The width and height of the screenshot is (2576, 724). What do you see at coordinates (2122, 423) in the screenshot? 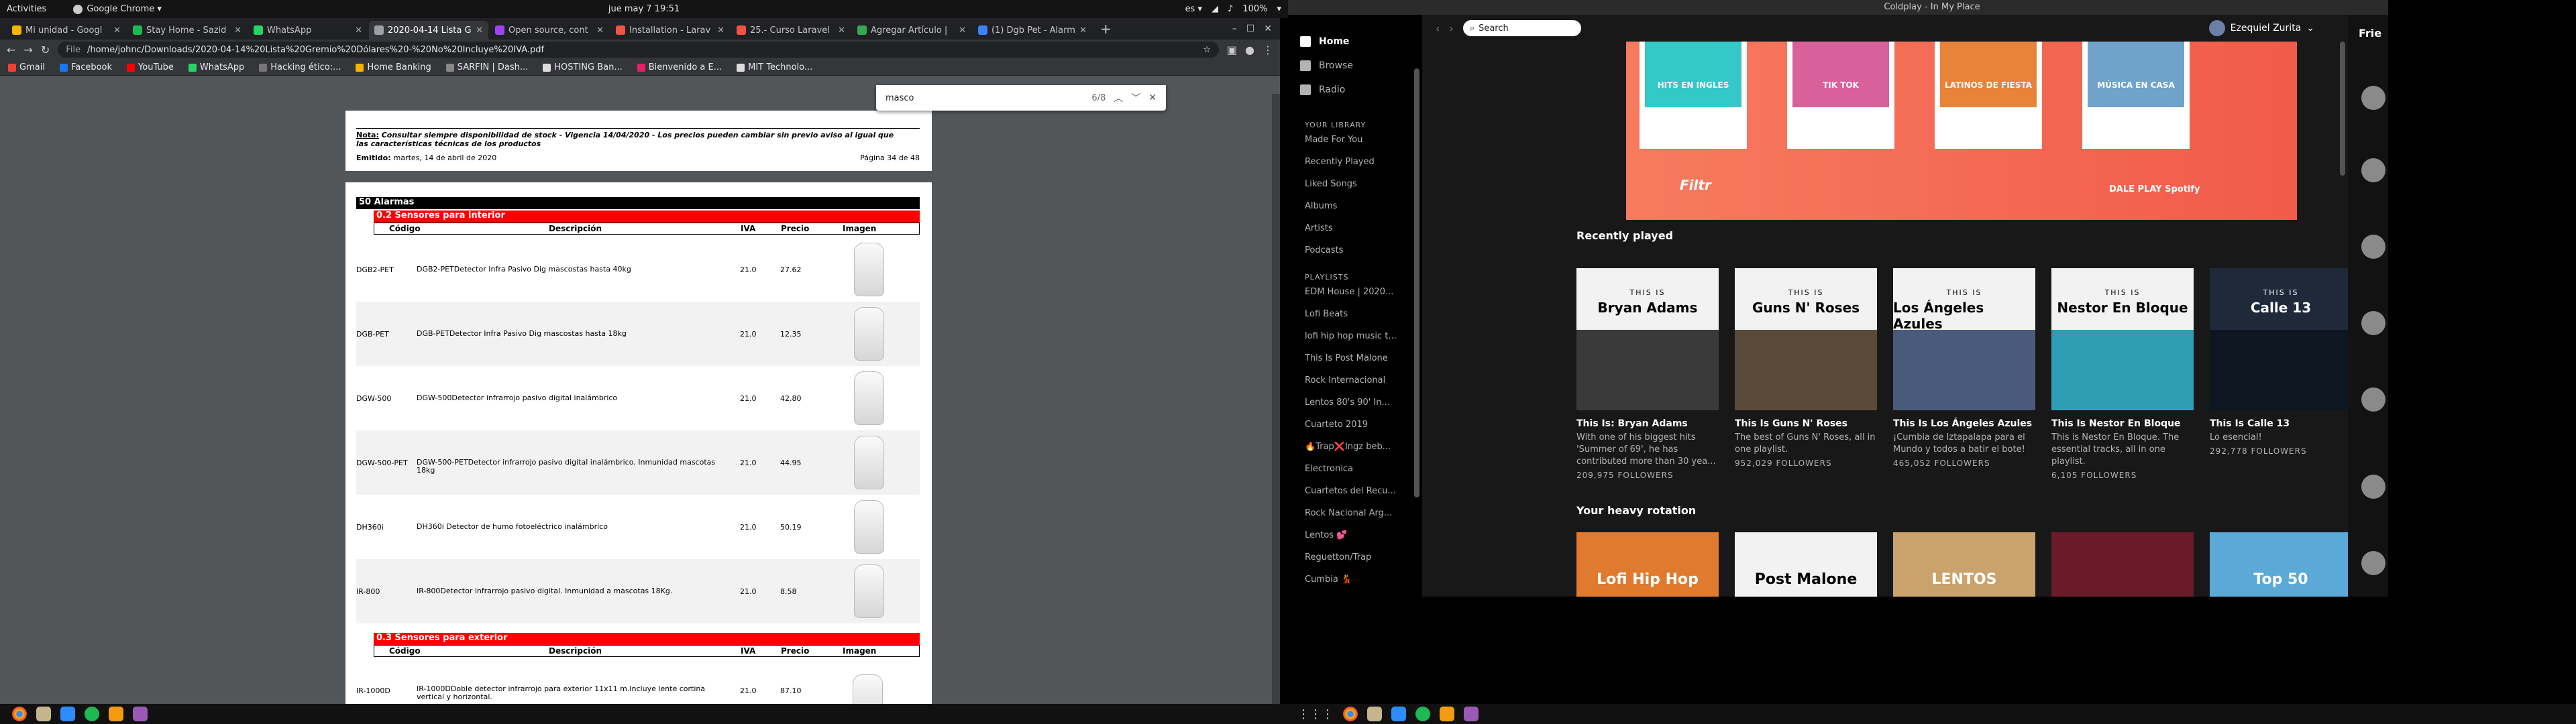
I see `card-title: This Is Nestor En Bloque` at bounding box center [2122, 423].